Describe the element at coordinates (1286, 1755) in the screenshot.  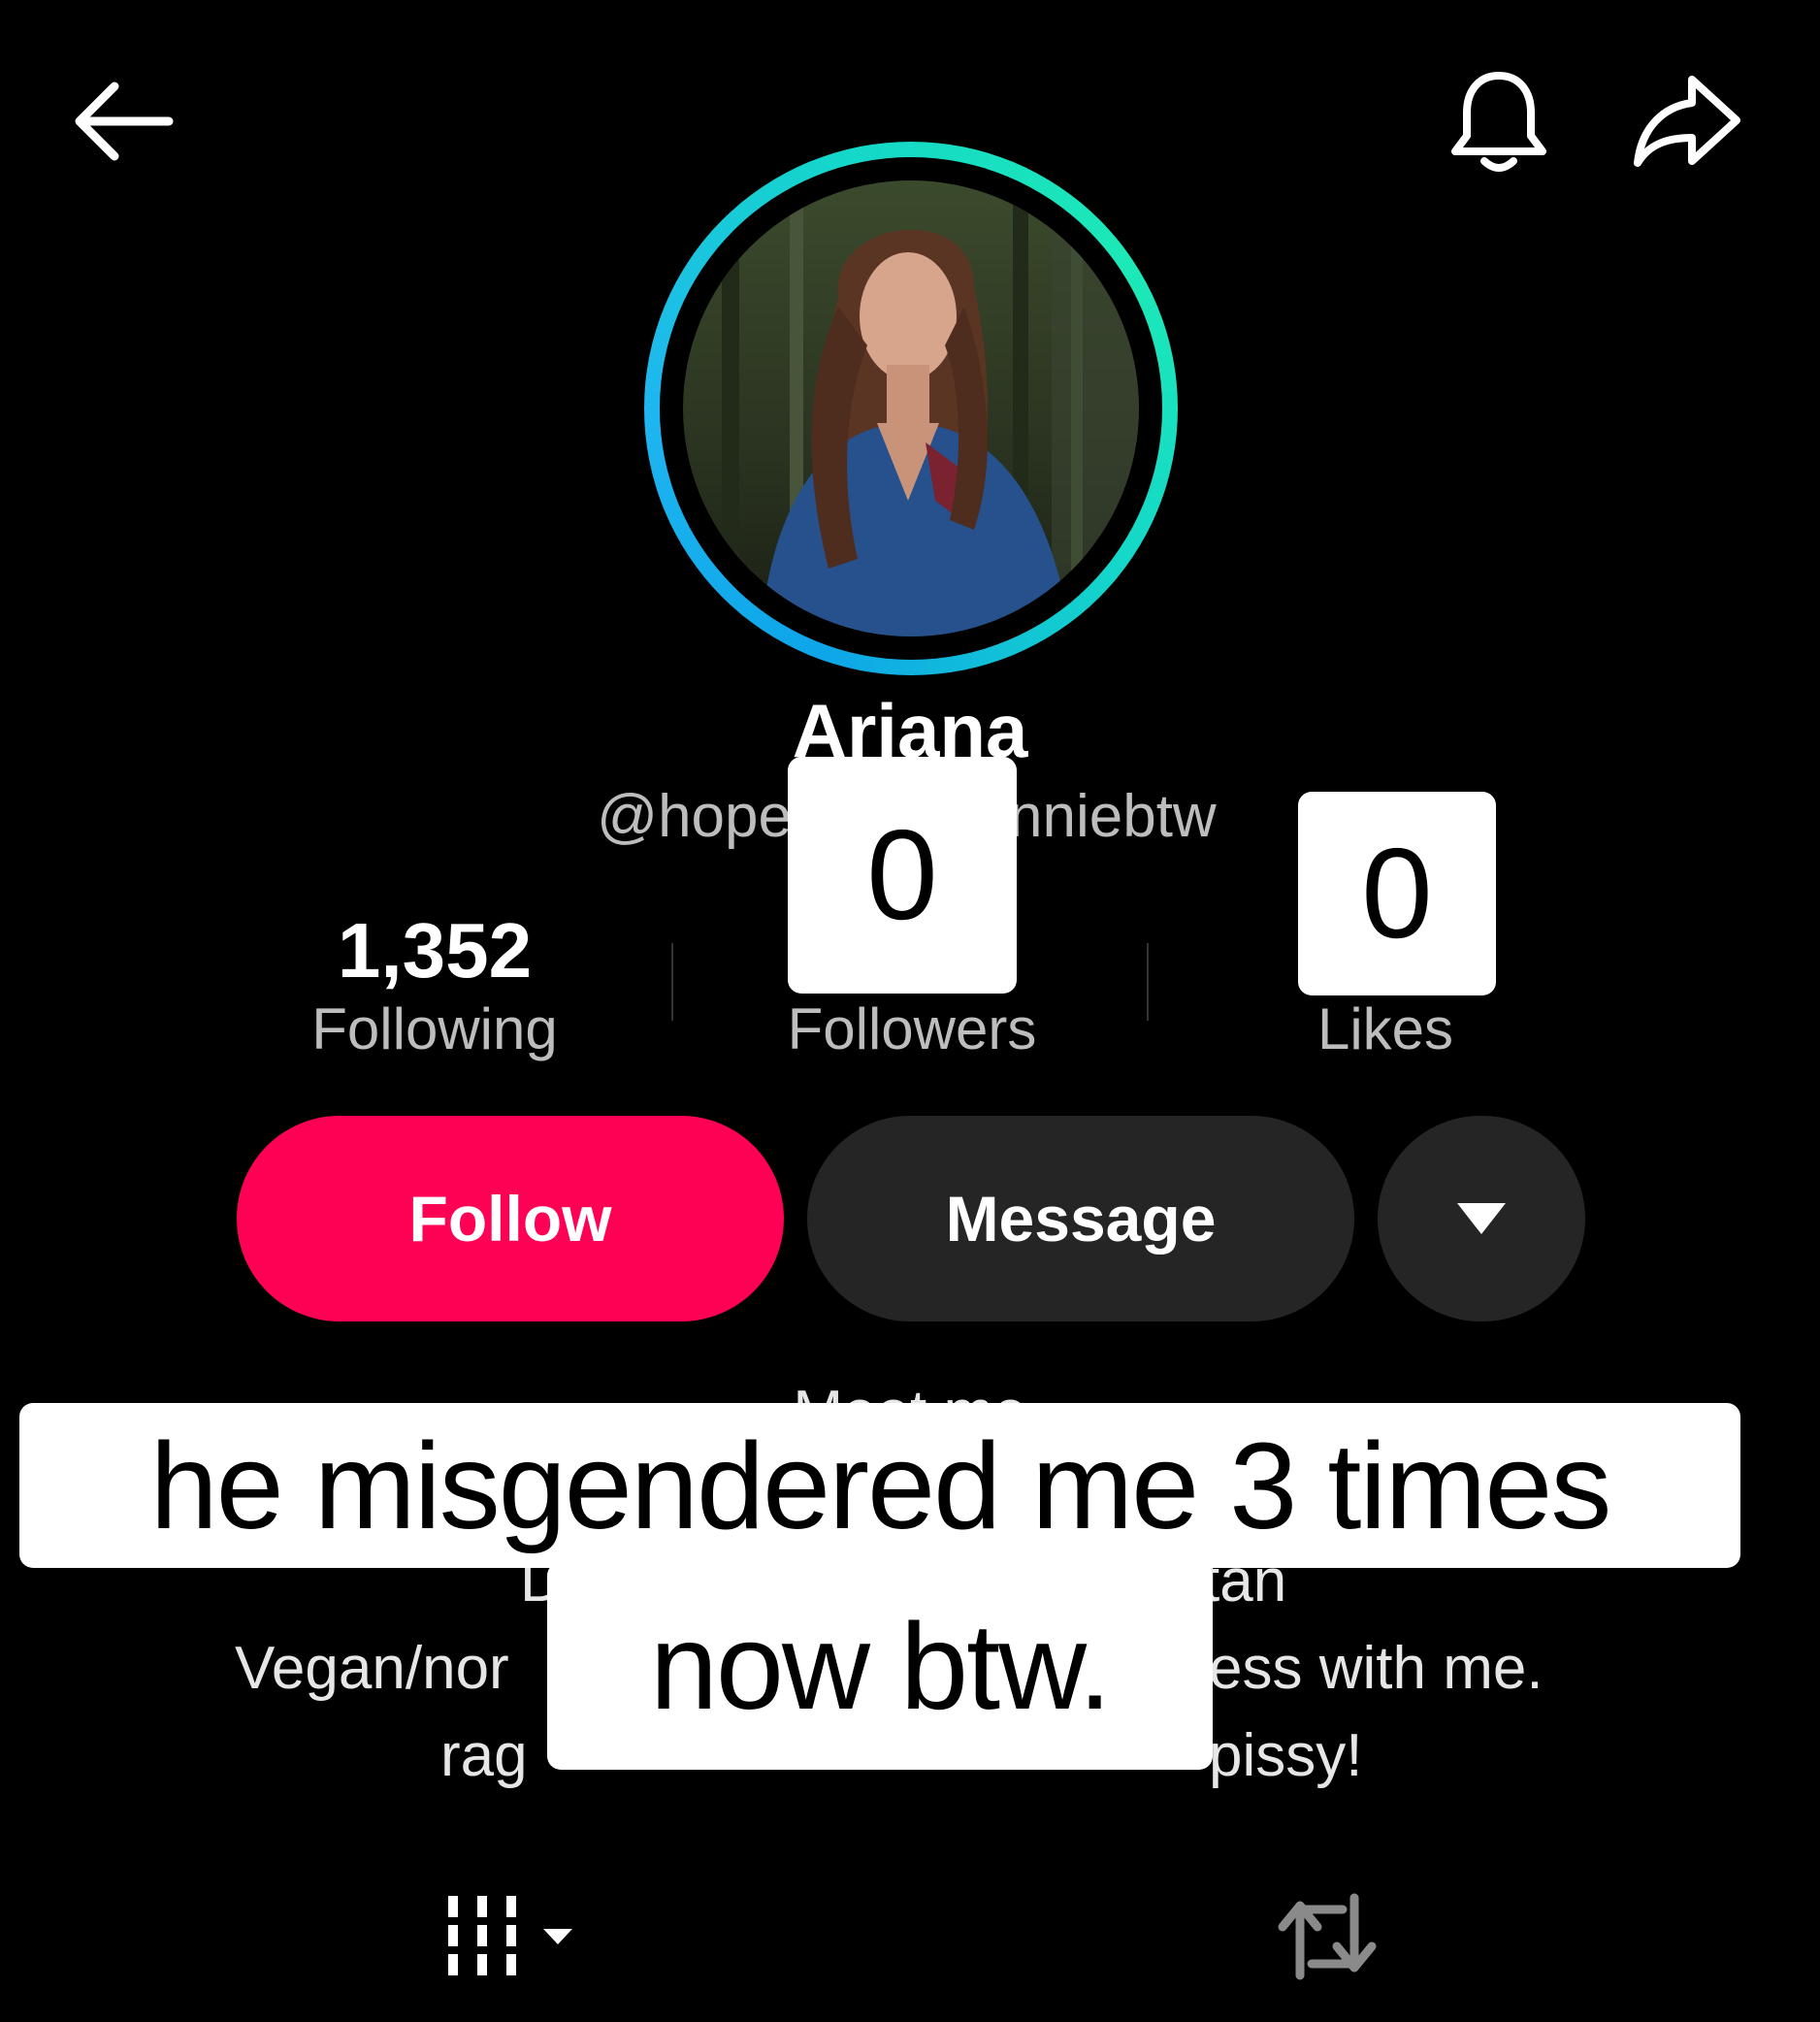
I see `bio-line-3-right: pissy!` at that location.